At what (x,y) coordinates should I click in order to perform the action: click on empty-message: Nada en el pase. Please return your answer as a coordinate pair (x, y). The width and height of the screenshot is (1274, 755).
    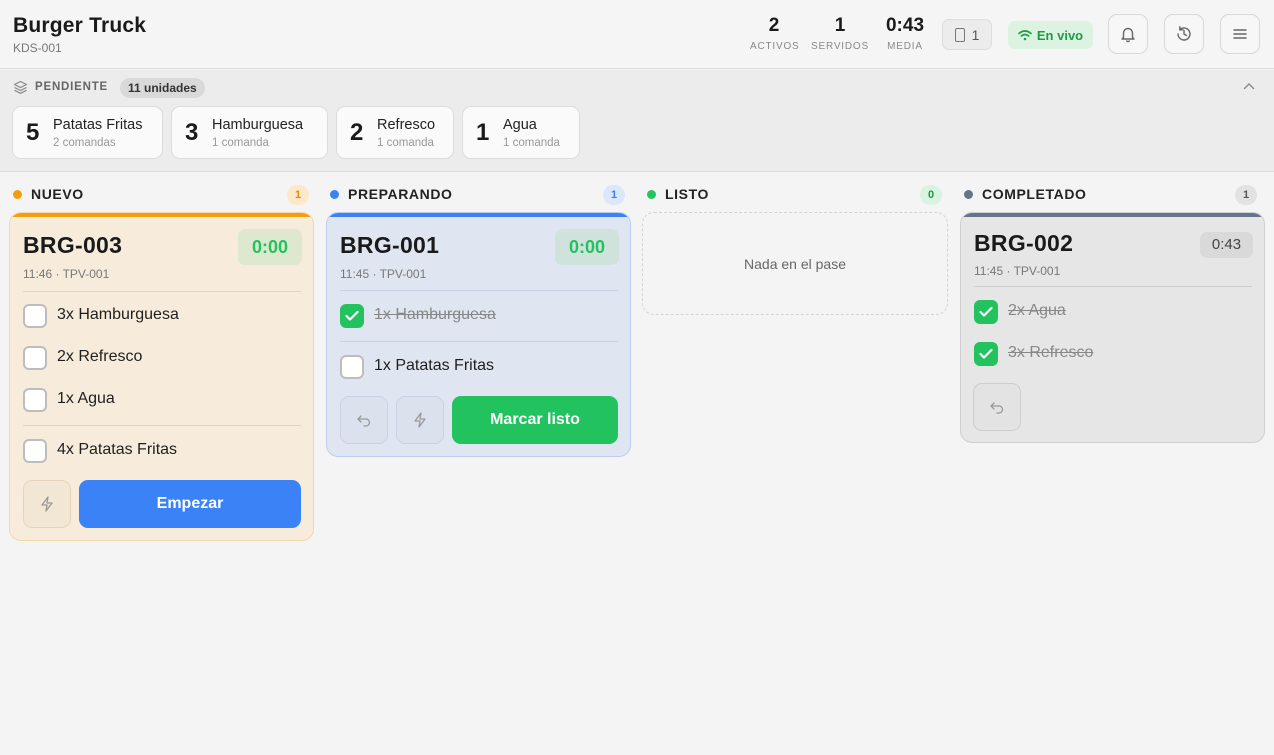
    Looking at the image, I should click on (795, 264).